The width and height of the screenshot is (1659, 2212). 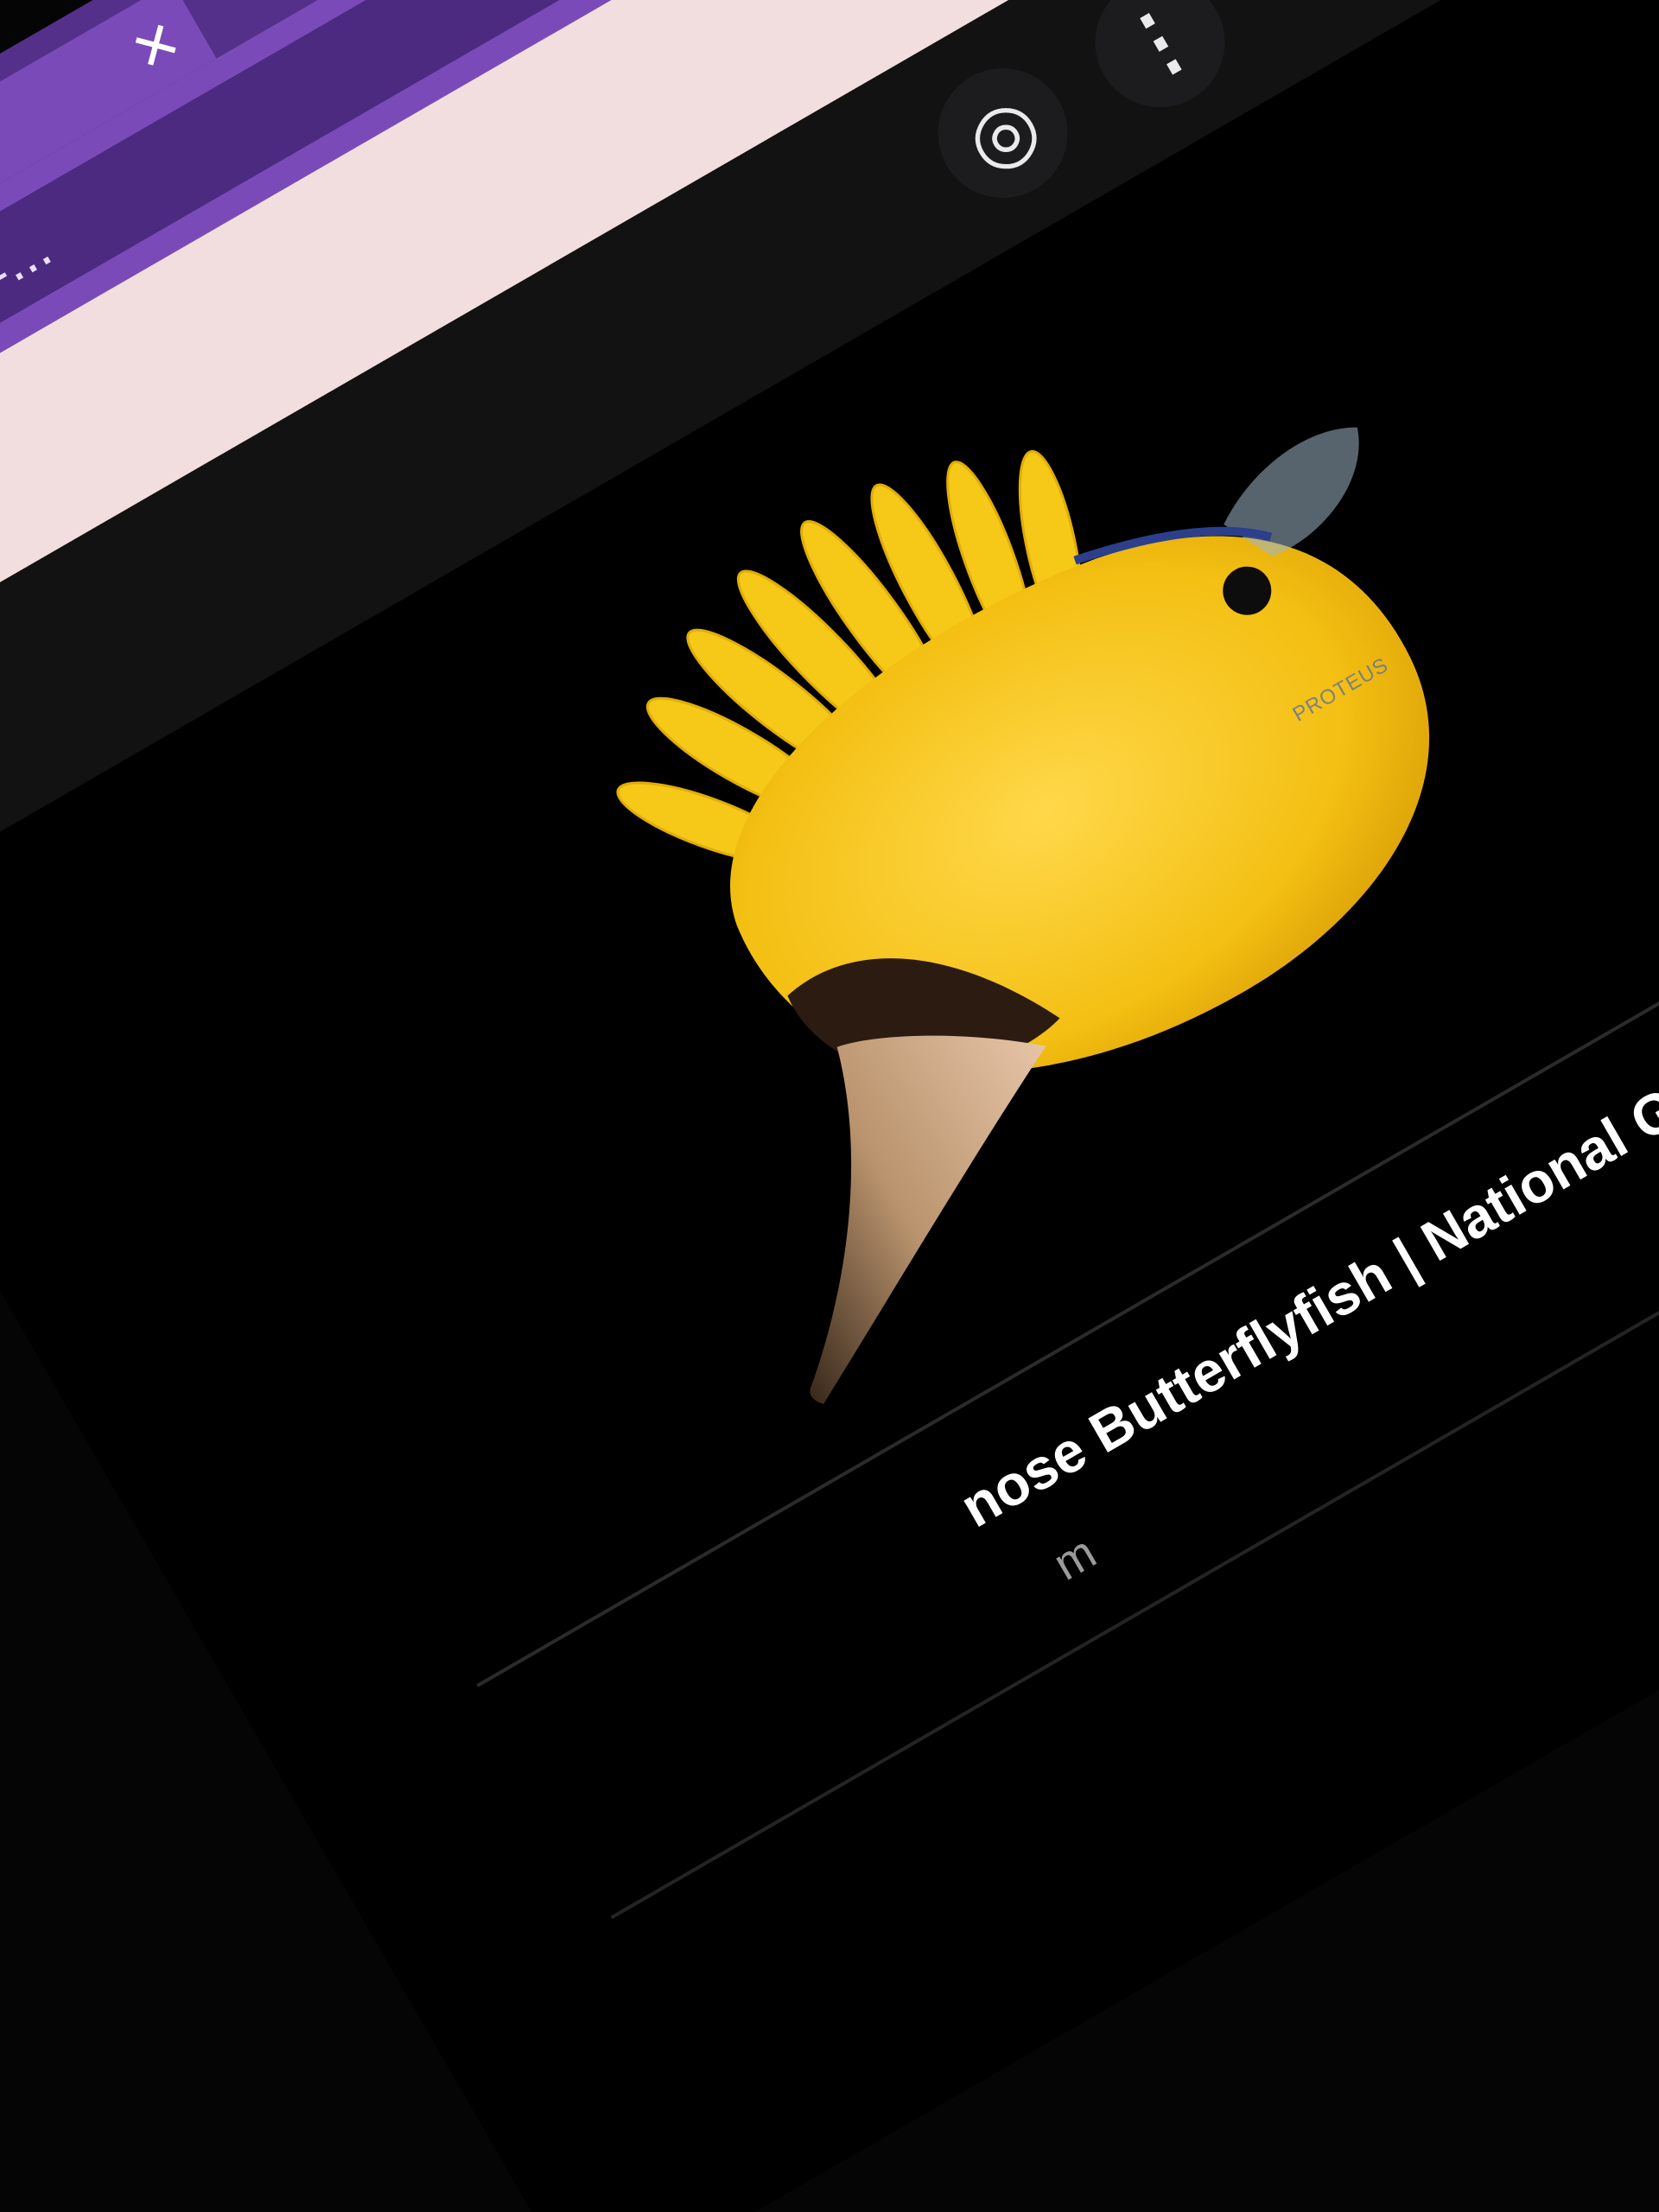 I want to click on google-lens-icon: ◎, so click(x=1003, y=133).